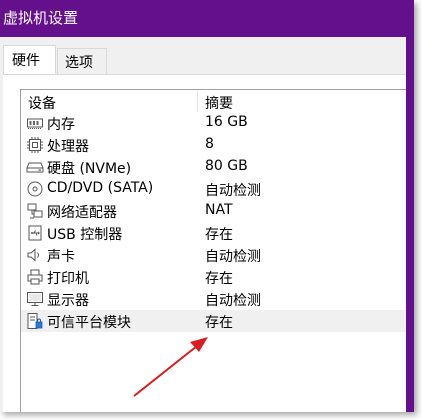 The image size is (422, 420). What do you see at coordinates (89, 169) in the screenshot?
I see `device-name: 硬盘 (NVMe)` at bounding box center [89, 169].